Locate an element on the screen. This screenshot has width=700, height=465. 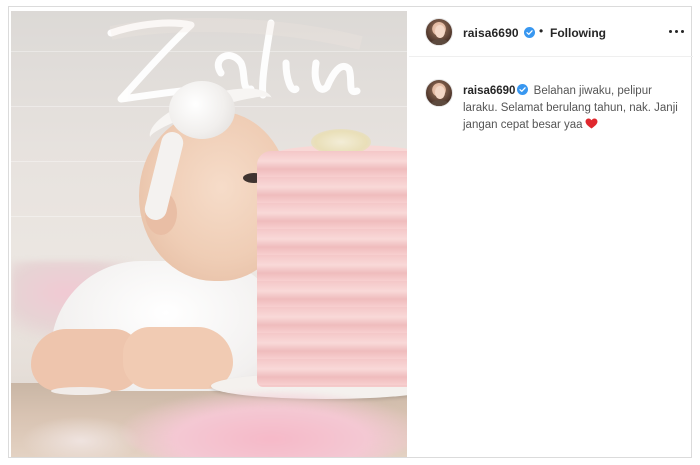
headband-bow is located at coordinates (202, 110).